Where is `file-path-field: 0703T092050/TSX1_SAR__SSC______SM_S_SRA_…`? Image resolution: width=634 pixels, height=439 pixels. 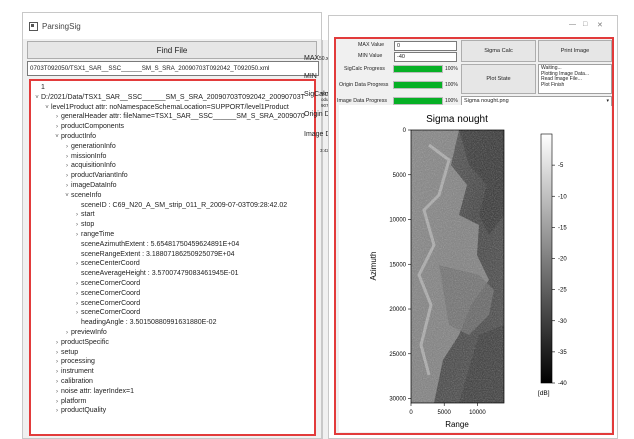
file-path-field: 0703T092050/TSX1_SAR__SSC______SM_S_SRA_… is located at coordinates (173, 68).